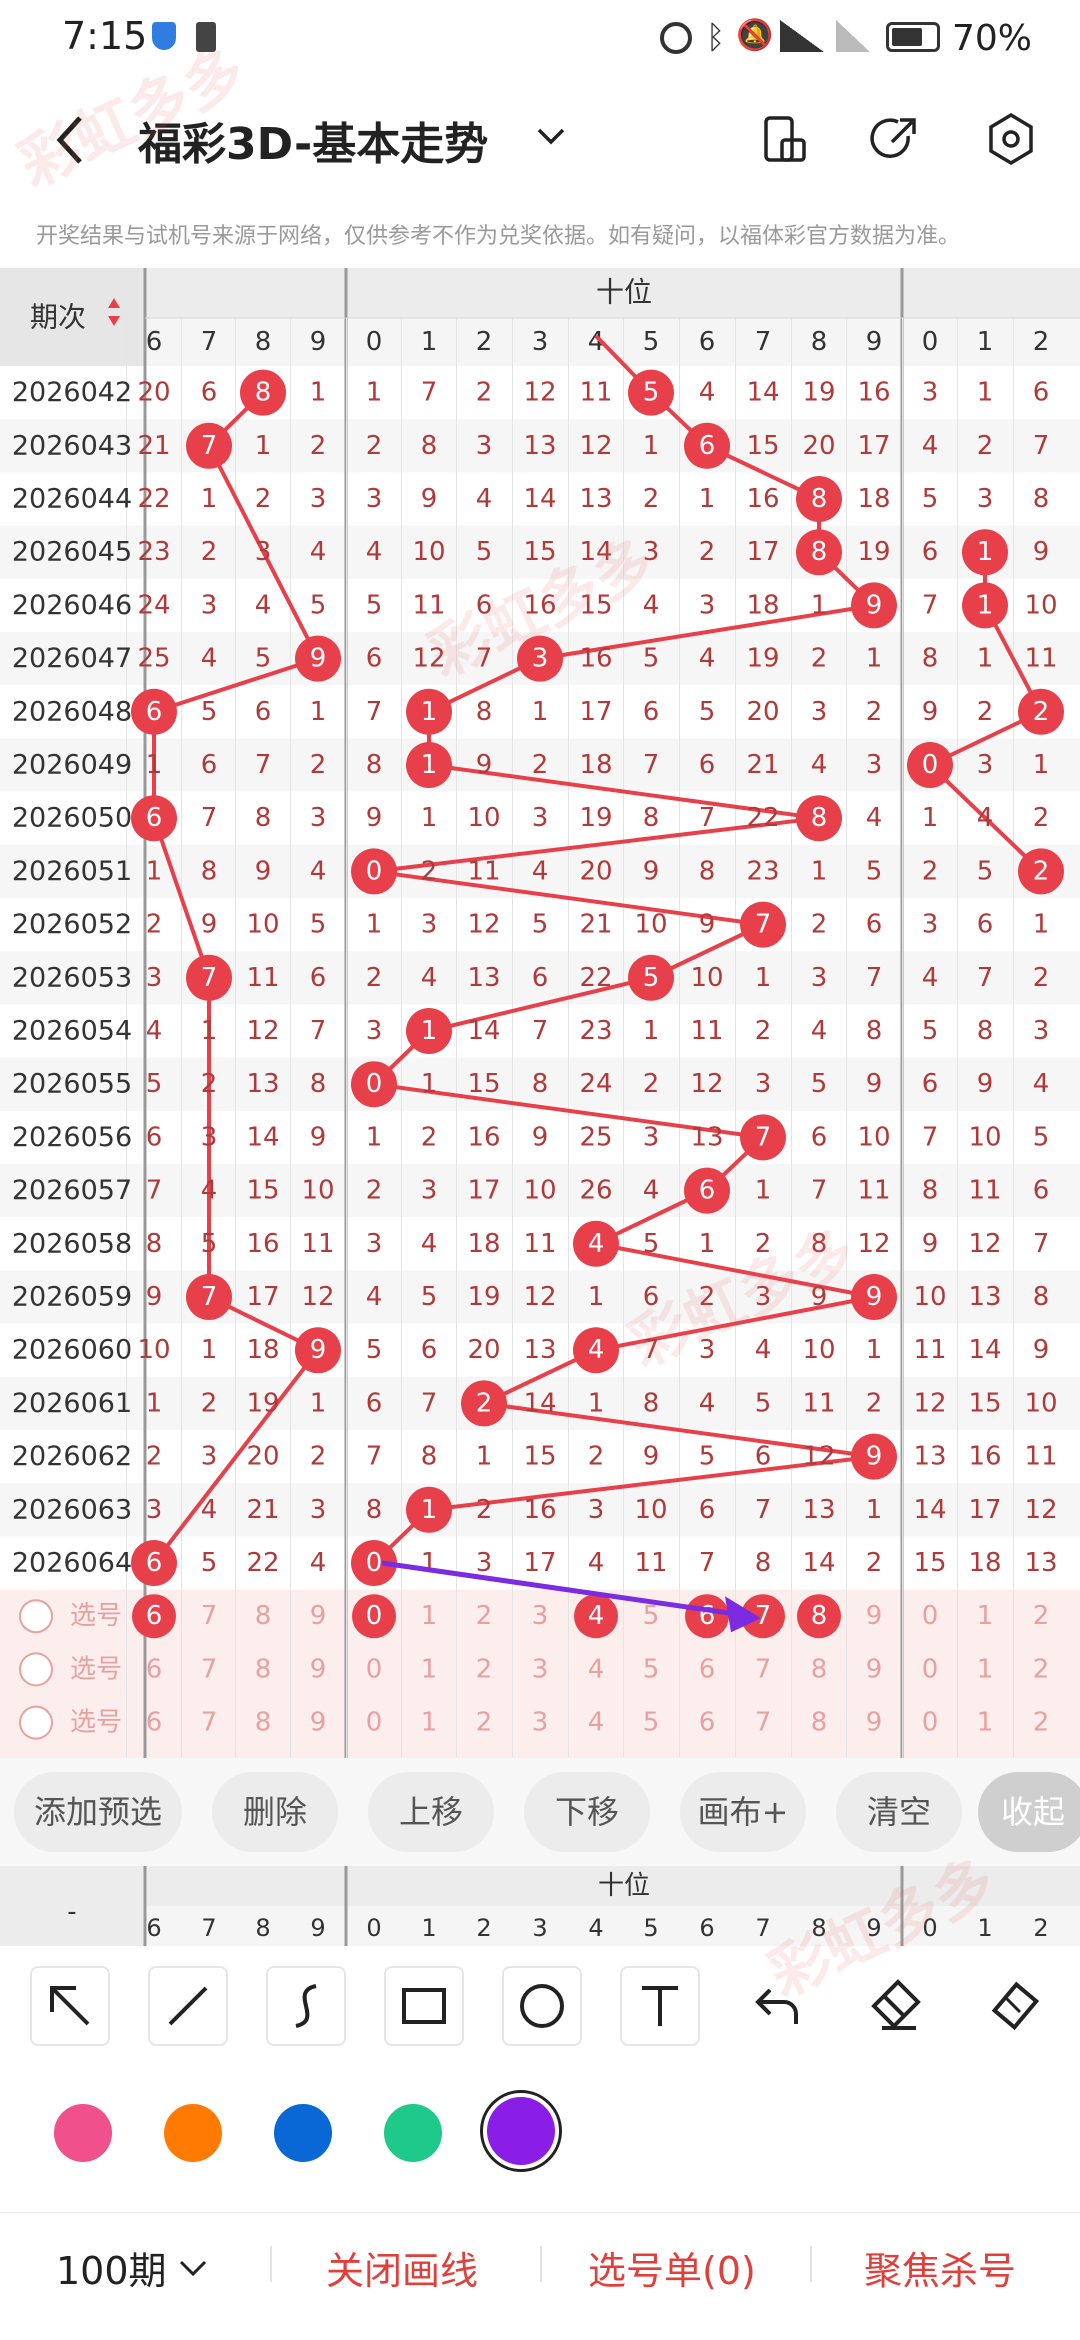  I want to click on move-down-button: 下移, so click(587, 1812).